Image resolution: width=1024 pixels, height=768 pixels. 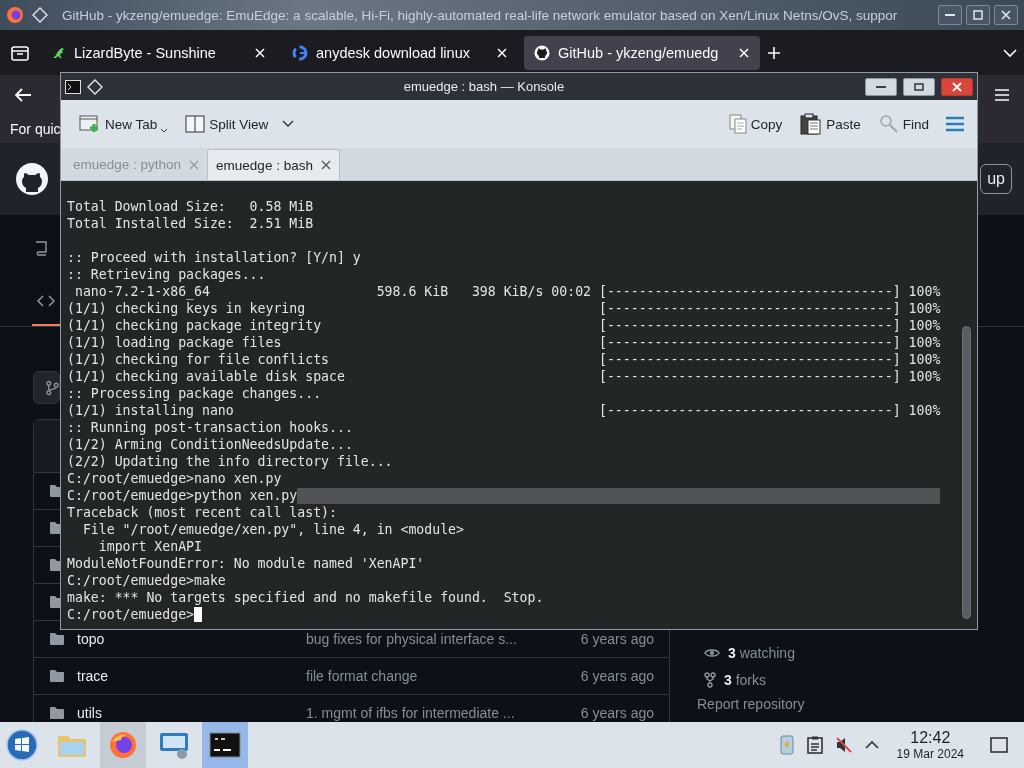 I want to click on terminal-line: :: Proceed with installation? [Y/n] y, so click(x=214, y=257).